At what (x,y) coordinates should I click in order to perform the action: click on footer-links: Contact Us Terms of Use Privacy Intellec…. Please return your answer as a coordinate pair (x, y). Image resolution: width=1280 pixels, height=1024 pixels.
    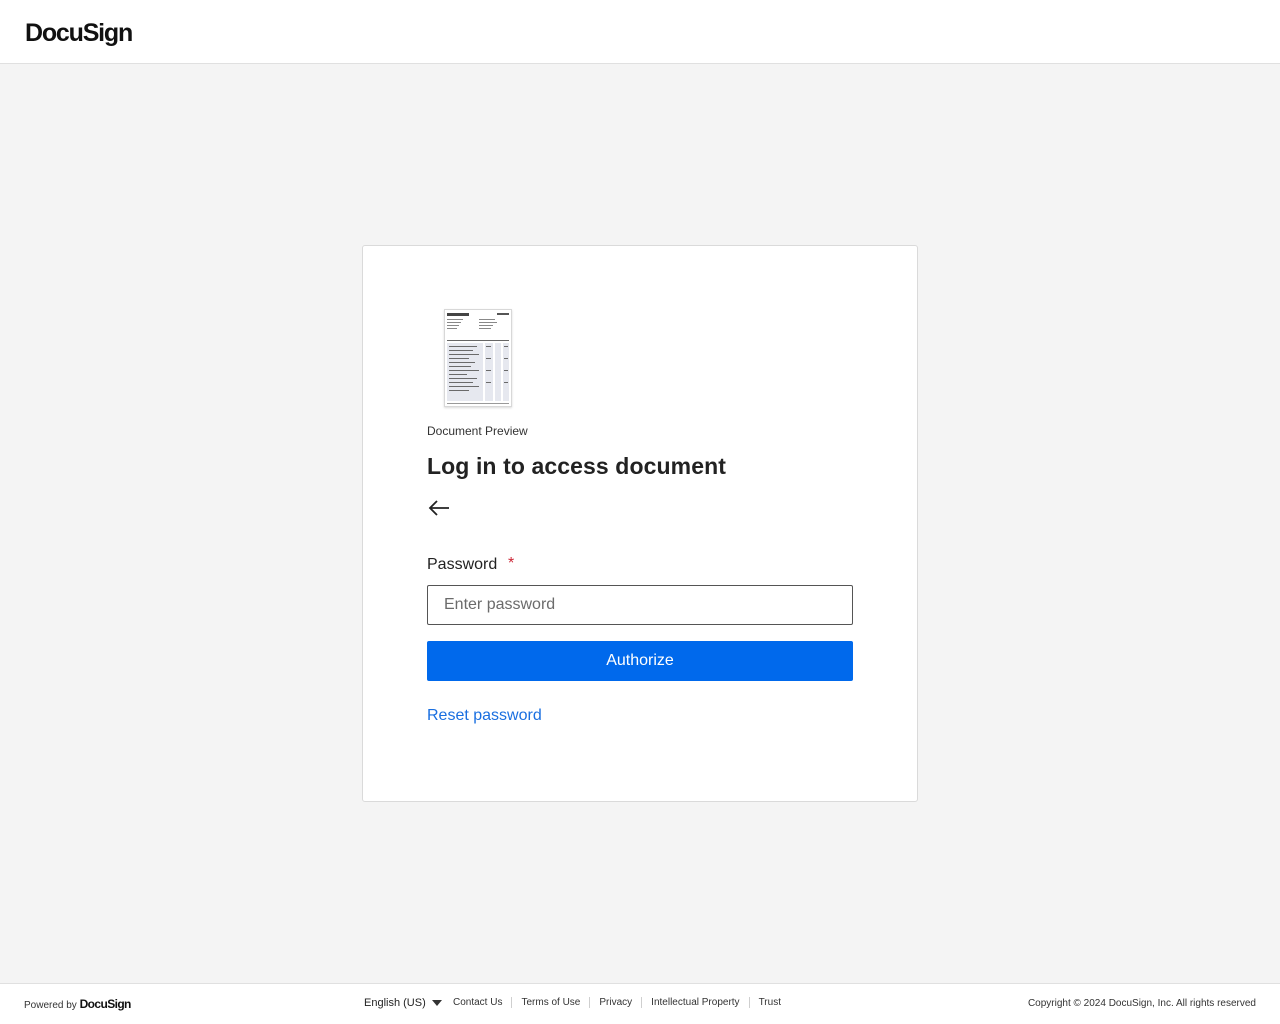
    Looking at the image, I should click on (617, 1002).